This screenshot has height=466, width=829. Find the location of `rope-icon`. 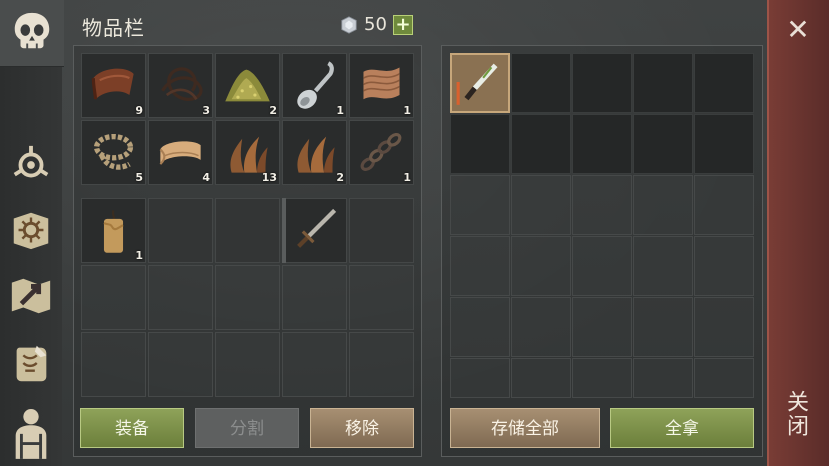

rope-icon is located at coordinates (113, 151).